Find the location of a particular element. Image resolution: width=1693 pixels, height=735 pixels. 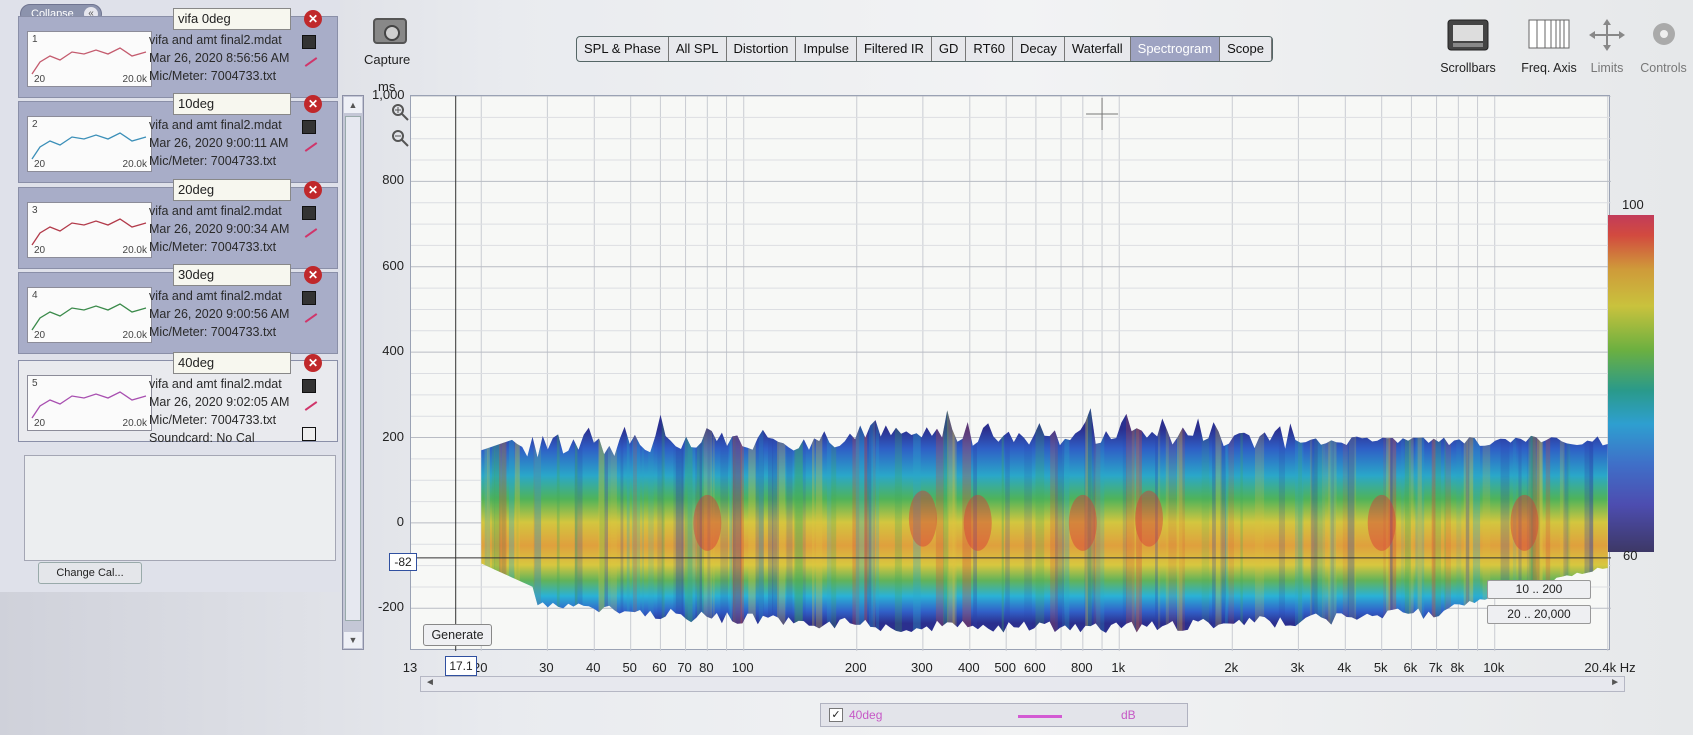

measurement-name-field: vifa 0deg is located at coordinates (232, 19).